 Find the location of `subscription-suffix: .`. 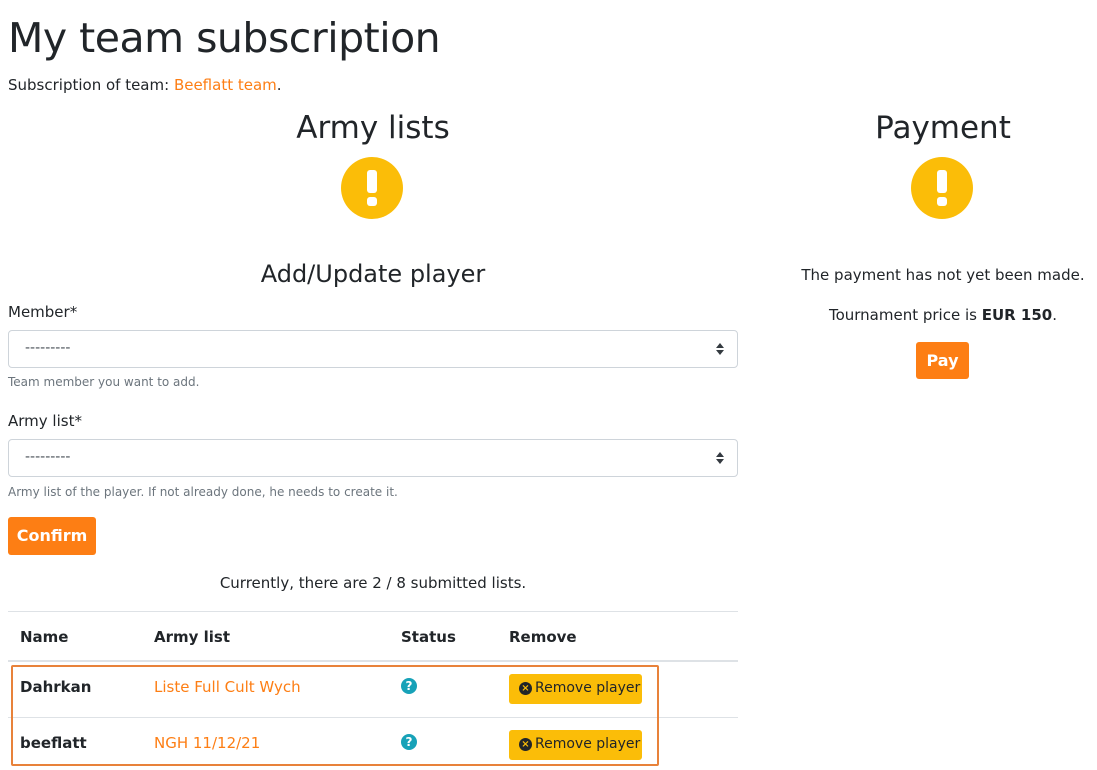

subscription-suffix: . is located at coordinates (279, 85).